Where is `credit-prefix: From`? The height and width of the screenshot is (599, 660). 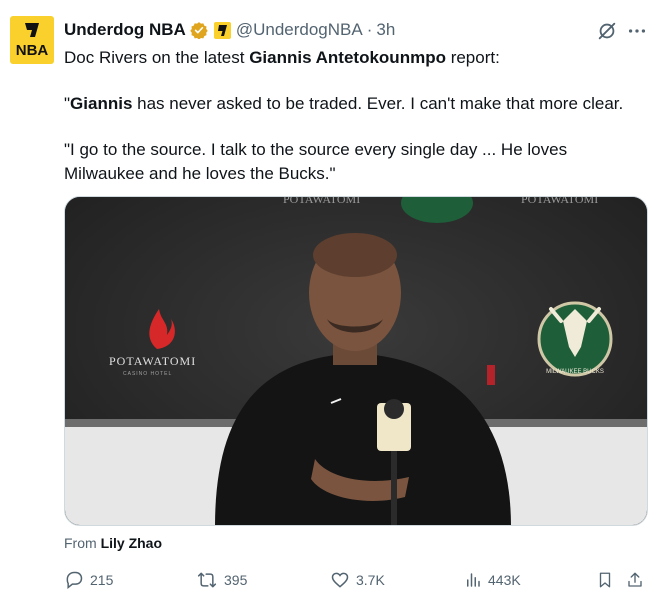
credit-prefix: From is located at coordinates (80, 543).